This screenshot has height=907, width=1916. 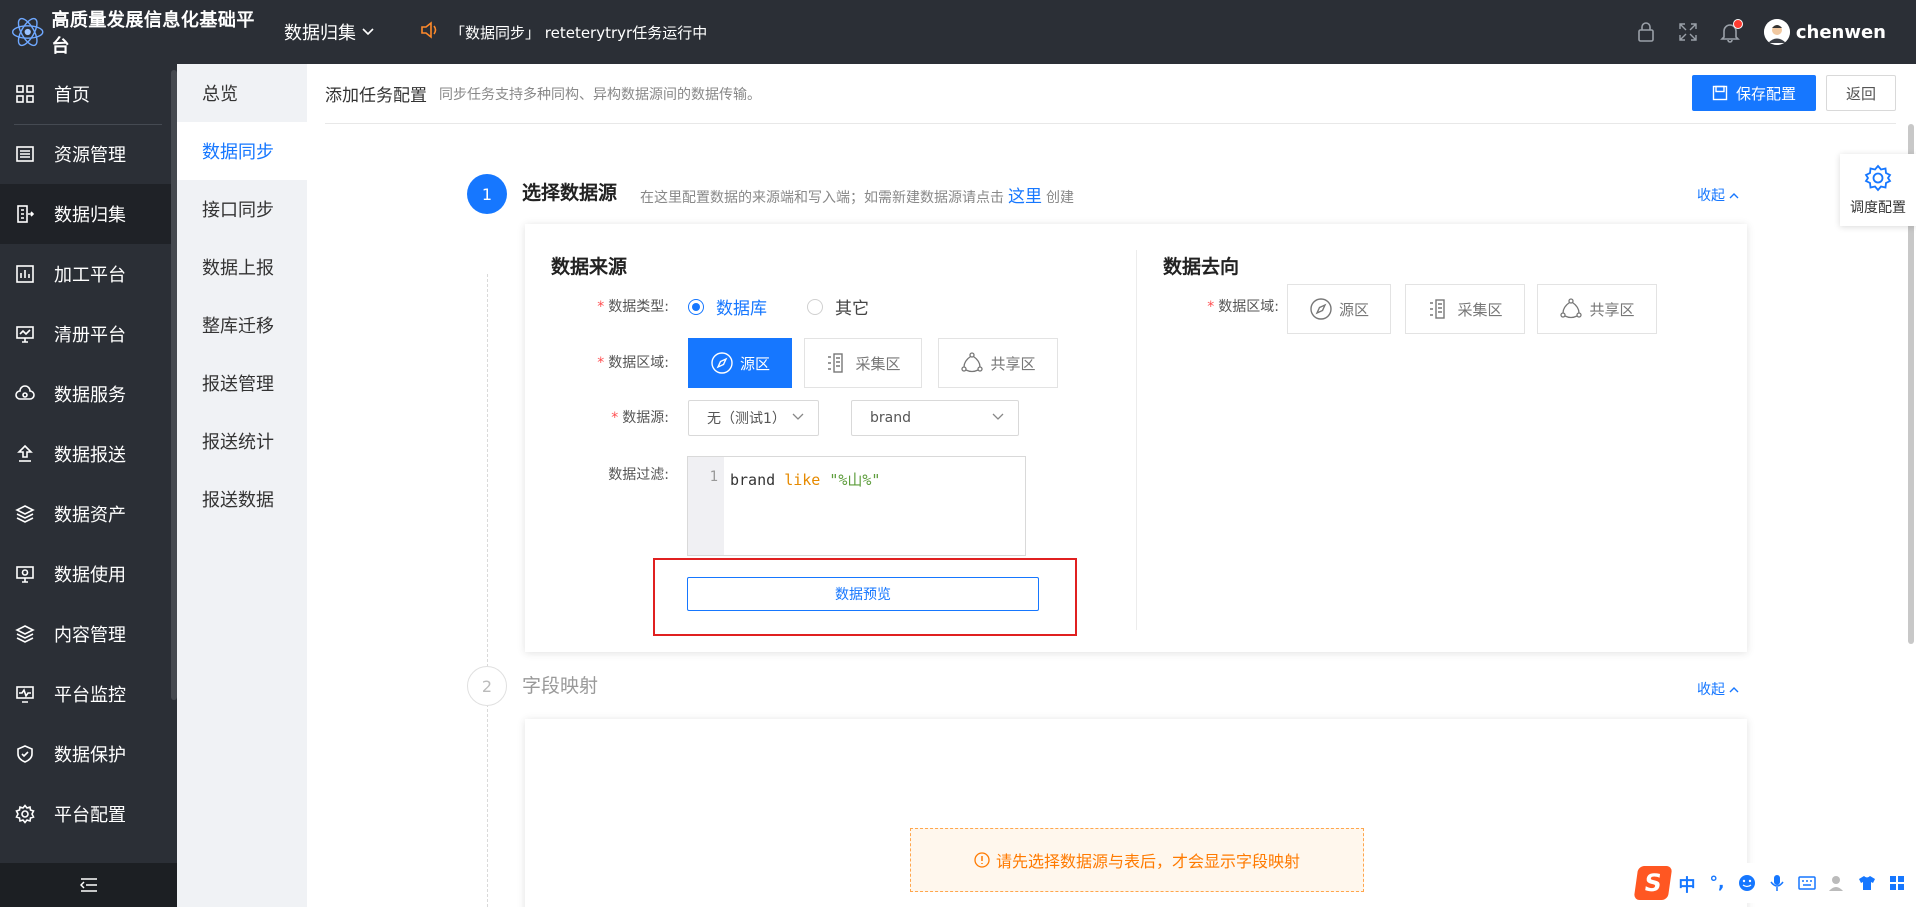 I want to click on submenu-item-db-migrate: 整库迁移, so click(x=242, y=325).